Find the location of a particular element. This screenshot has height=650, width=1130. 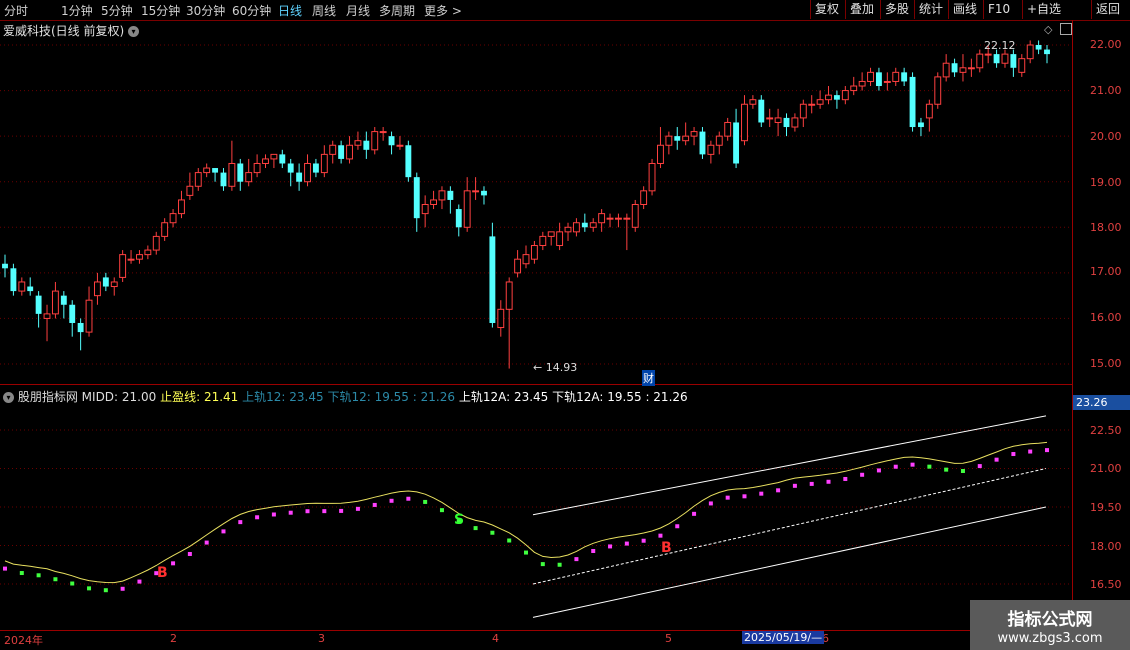

x-tick: 2 is located at coordinates (173, 638).